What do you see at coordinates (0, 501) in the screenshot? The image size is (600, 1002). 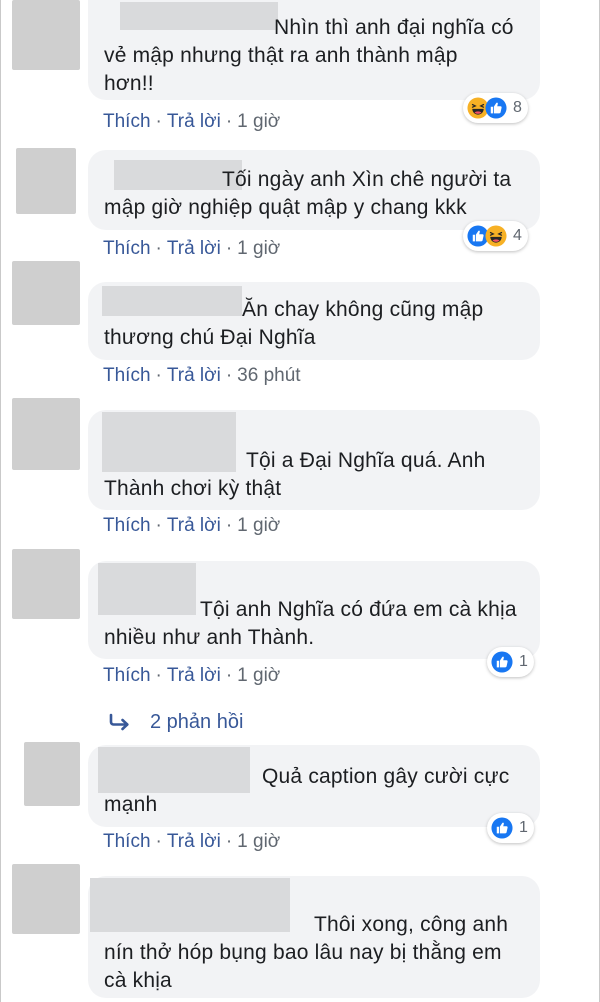 I see `frame-left-border` at bounding box center [0, 501].